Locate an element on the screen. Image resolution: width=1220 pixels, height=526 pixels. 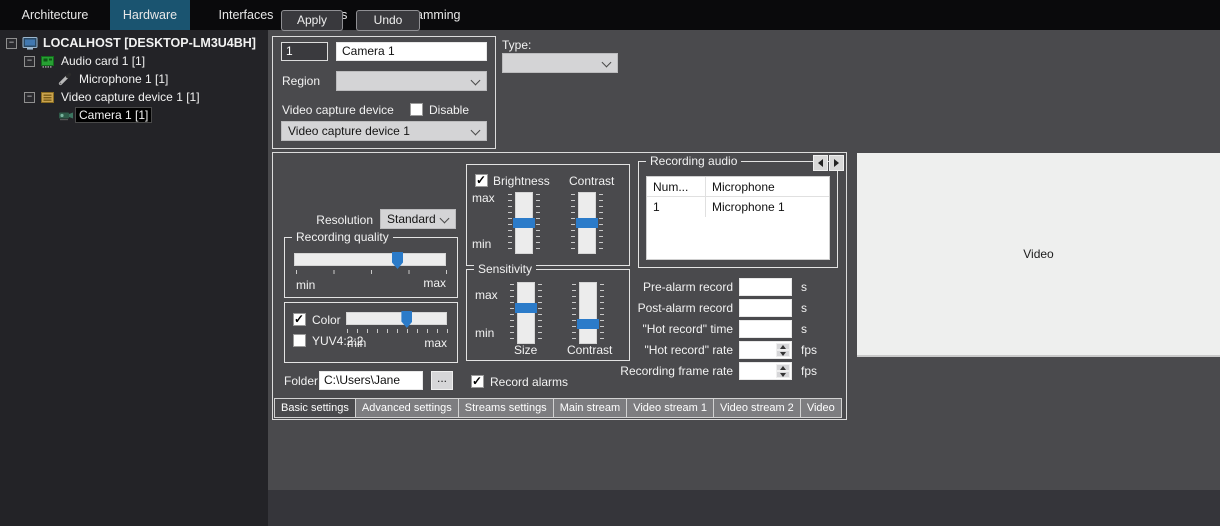
camera-name-field: Camera 1 is located at coordinates (411, 51).